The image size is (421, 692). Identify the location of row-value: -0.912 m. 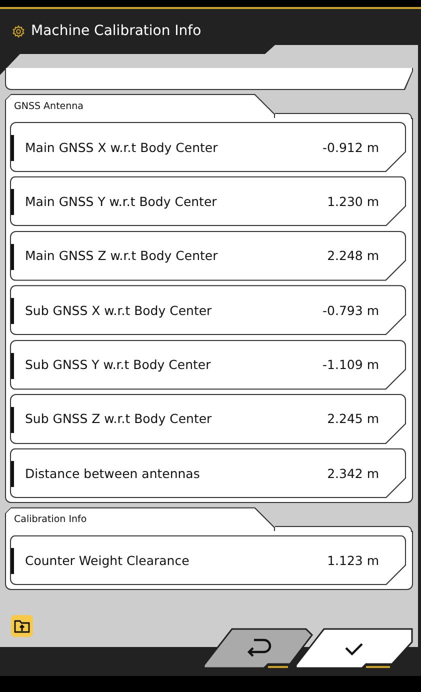
(350, 147).